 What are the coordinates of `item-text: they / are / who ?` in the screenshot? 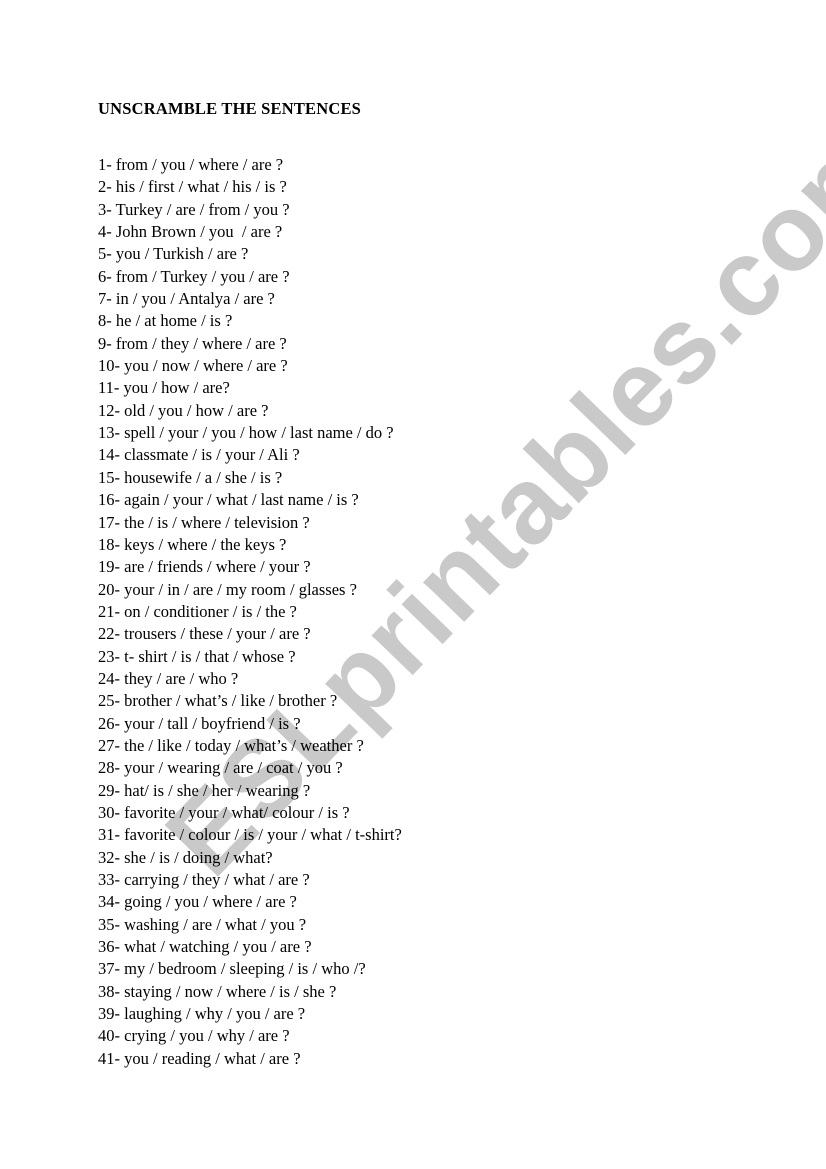 It's located at (181, 678).